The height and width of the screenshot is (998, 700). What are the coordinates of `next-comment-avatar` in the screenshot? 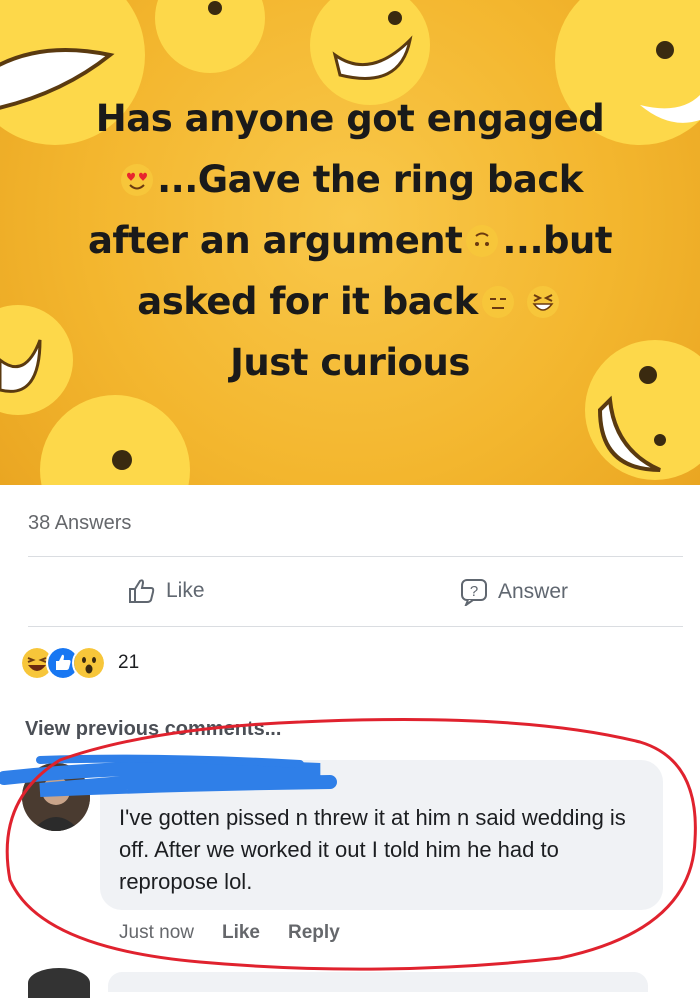 It's located at (59, 983).